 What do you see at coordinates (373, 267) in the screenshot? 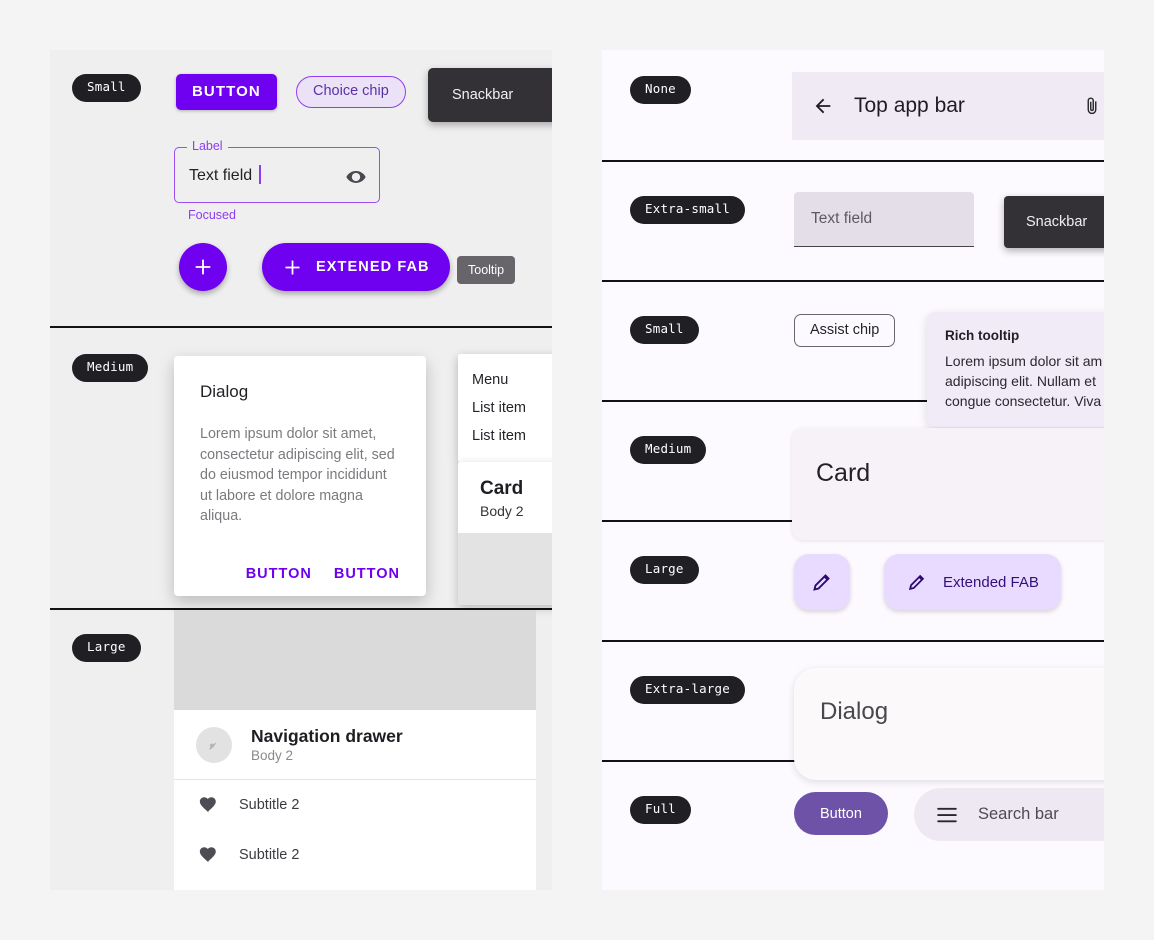
I see `extended-fab-label: EXTENED FAB` at bounding box center [373, 267].